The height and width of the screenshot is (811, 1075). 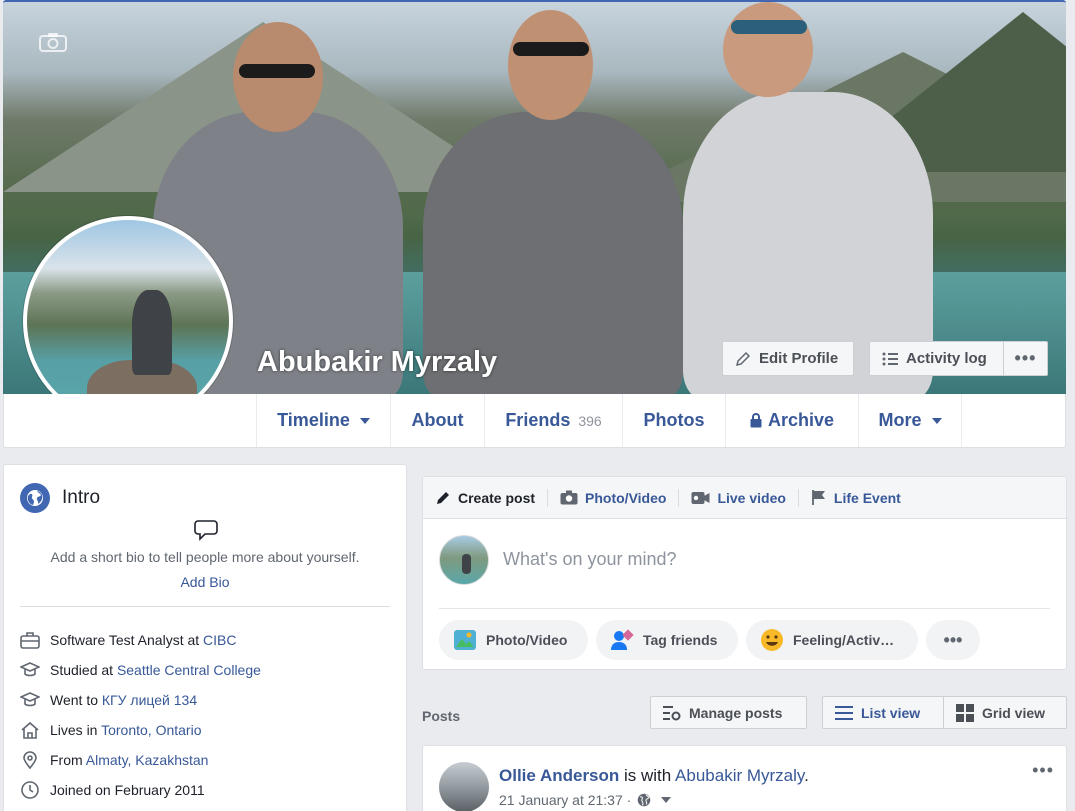 I want to click on tab-life-event: Life Event, so click(x=862, y=497).